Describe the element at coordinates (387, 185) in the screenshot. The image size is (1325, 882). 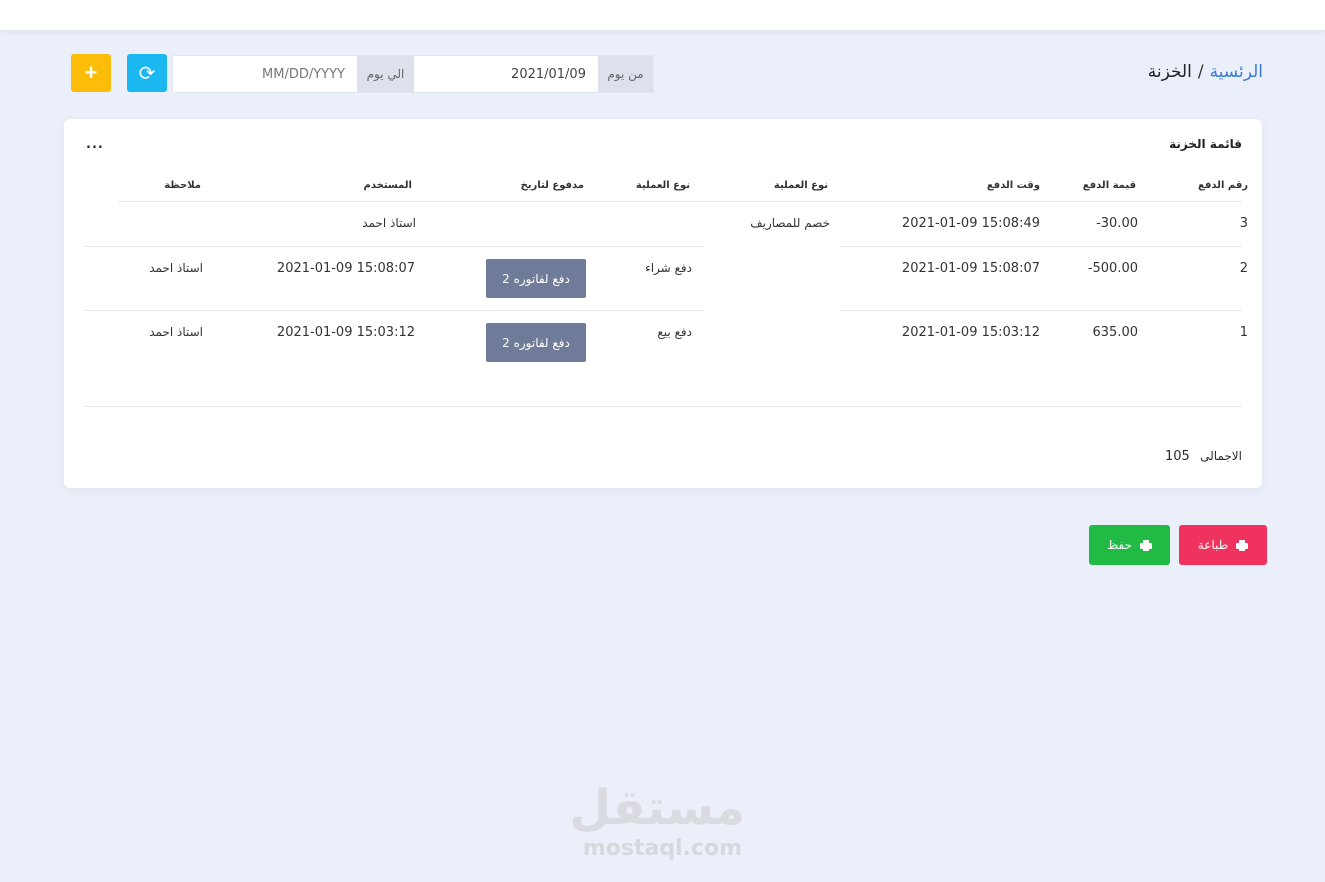
I see `col-header-user: المستخدم` at that location.